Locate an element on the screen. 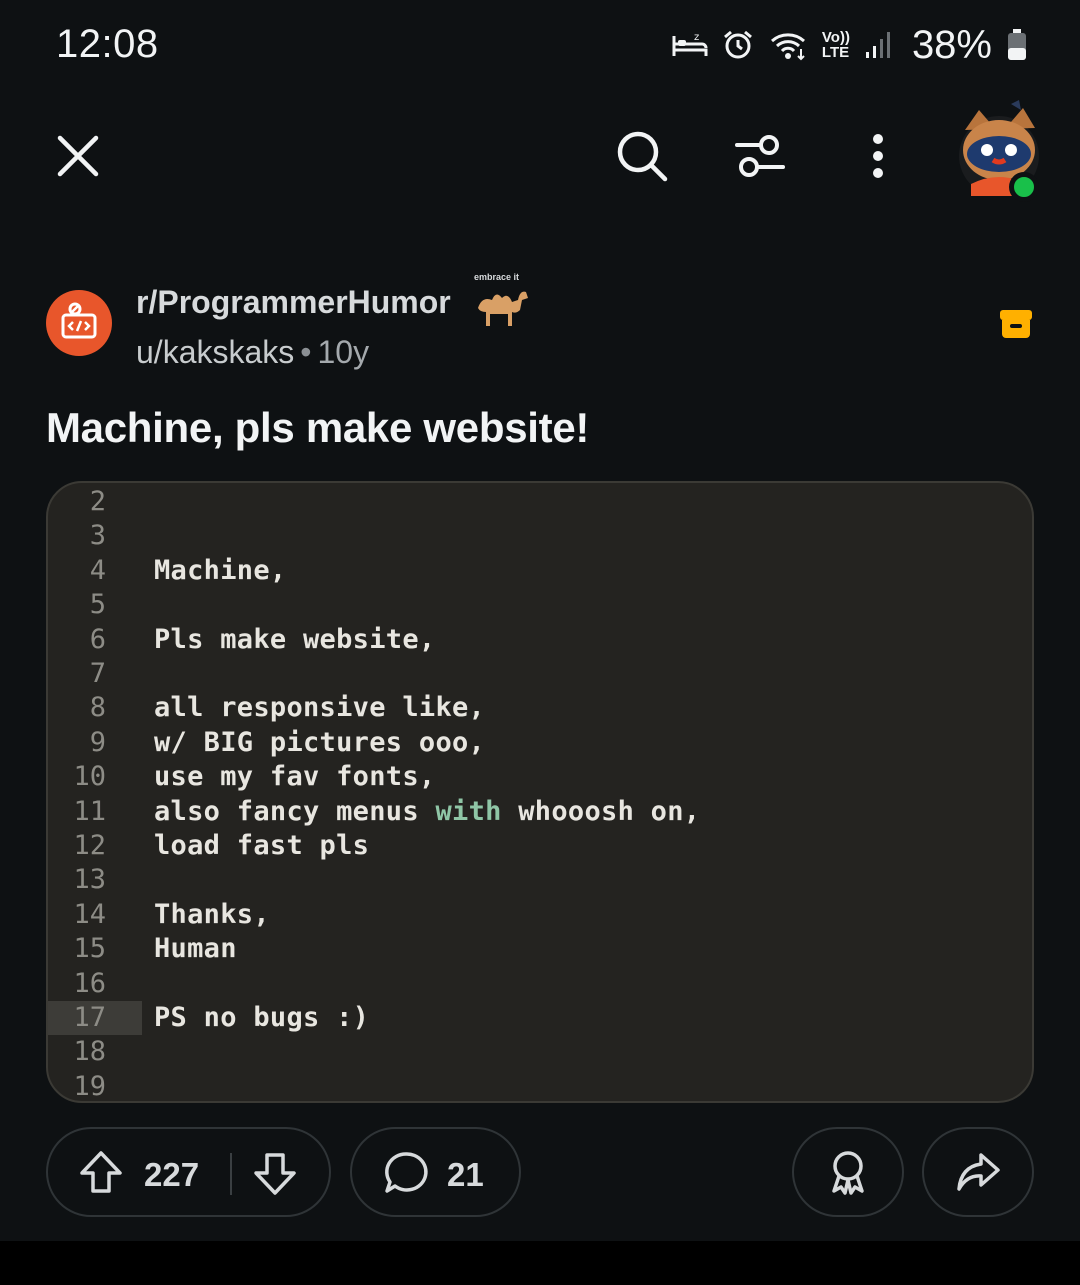 This screenshot has width=1080, height=1285. code-text: Pls make website, is located at coordinates (295, 639).